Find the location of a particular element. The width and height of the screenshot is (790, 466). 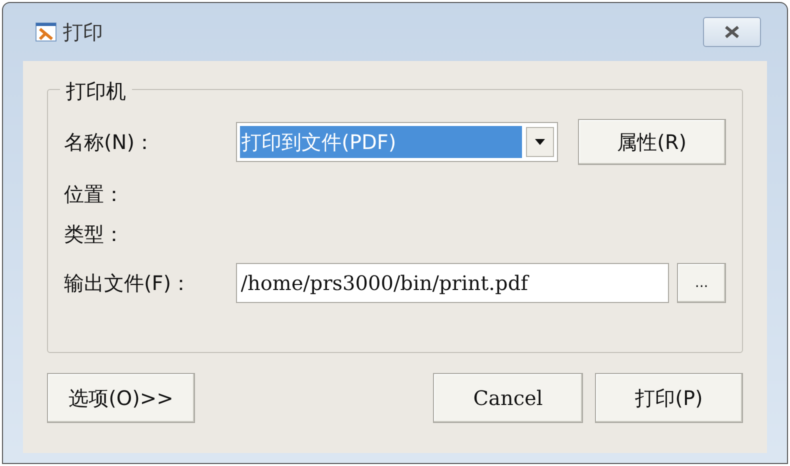

type-label: 类型： is located at coordinates (94, 234).